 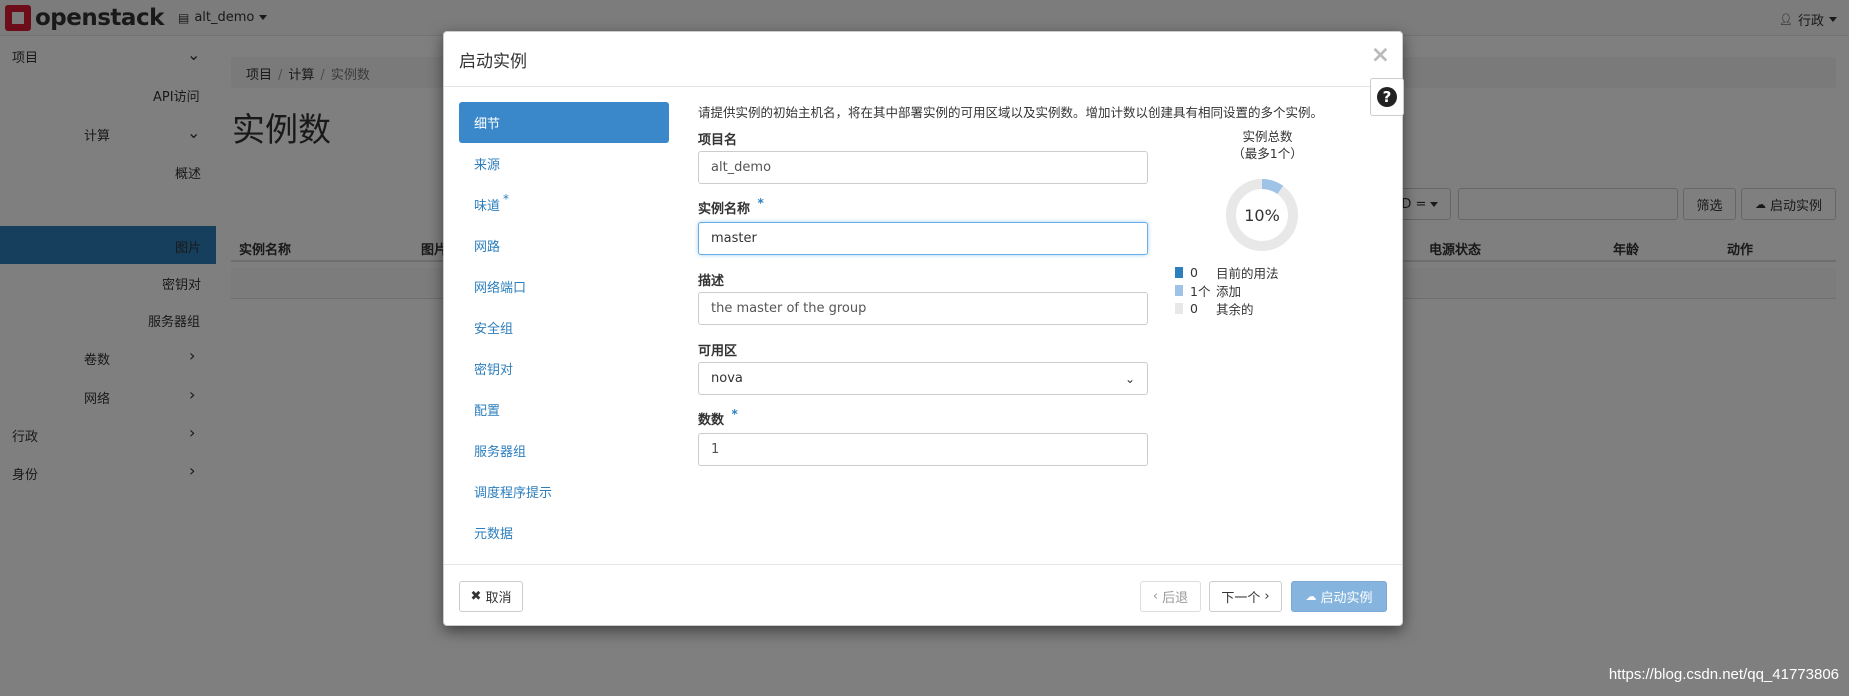 What do you see at coordinates (923, 308) in the screenshot?
I see `description-field` at bounding box center [923, 308].